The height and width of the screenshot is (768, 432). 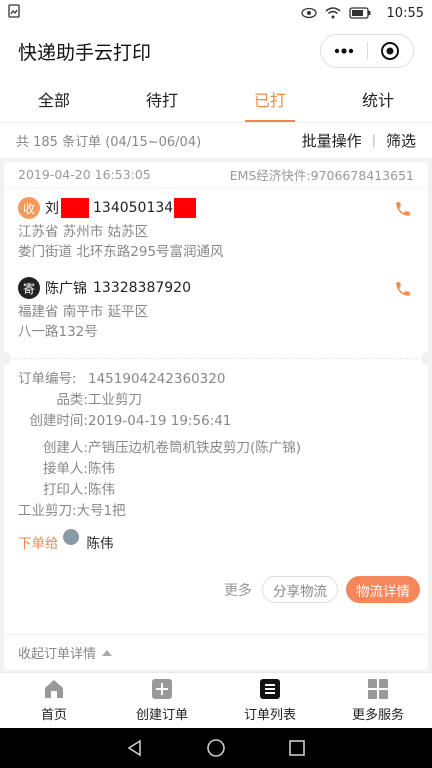 I want to click on creator-row: 创建人: 产销压边机卷筒机铁皮剪刀(陈广锦), so click(x=216, y=448).